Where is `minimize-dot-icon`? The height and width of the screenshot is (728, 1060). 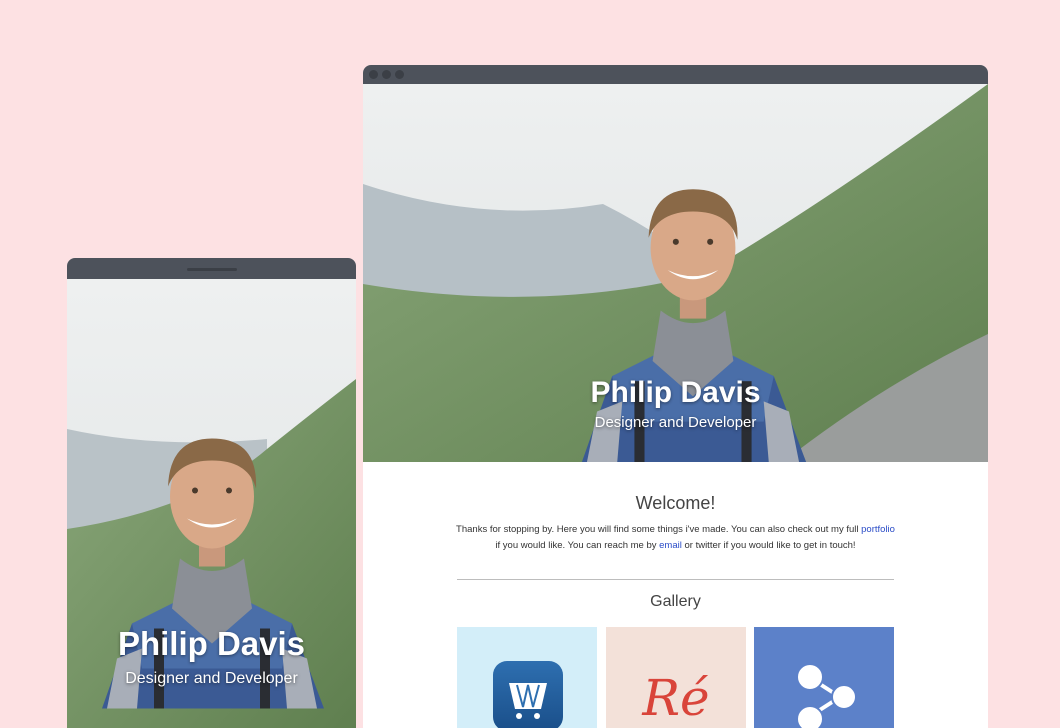 minimize-dot-icon is located at coordinates (386, 74).